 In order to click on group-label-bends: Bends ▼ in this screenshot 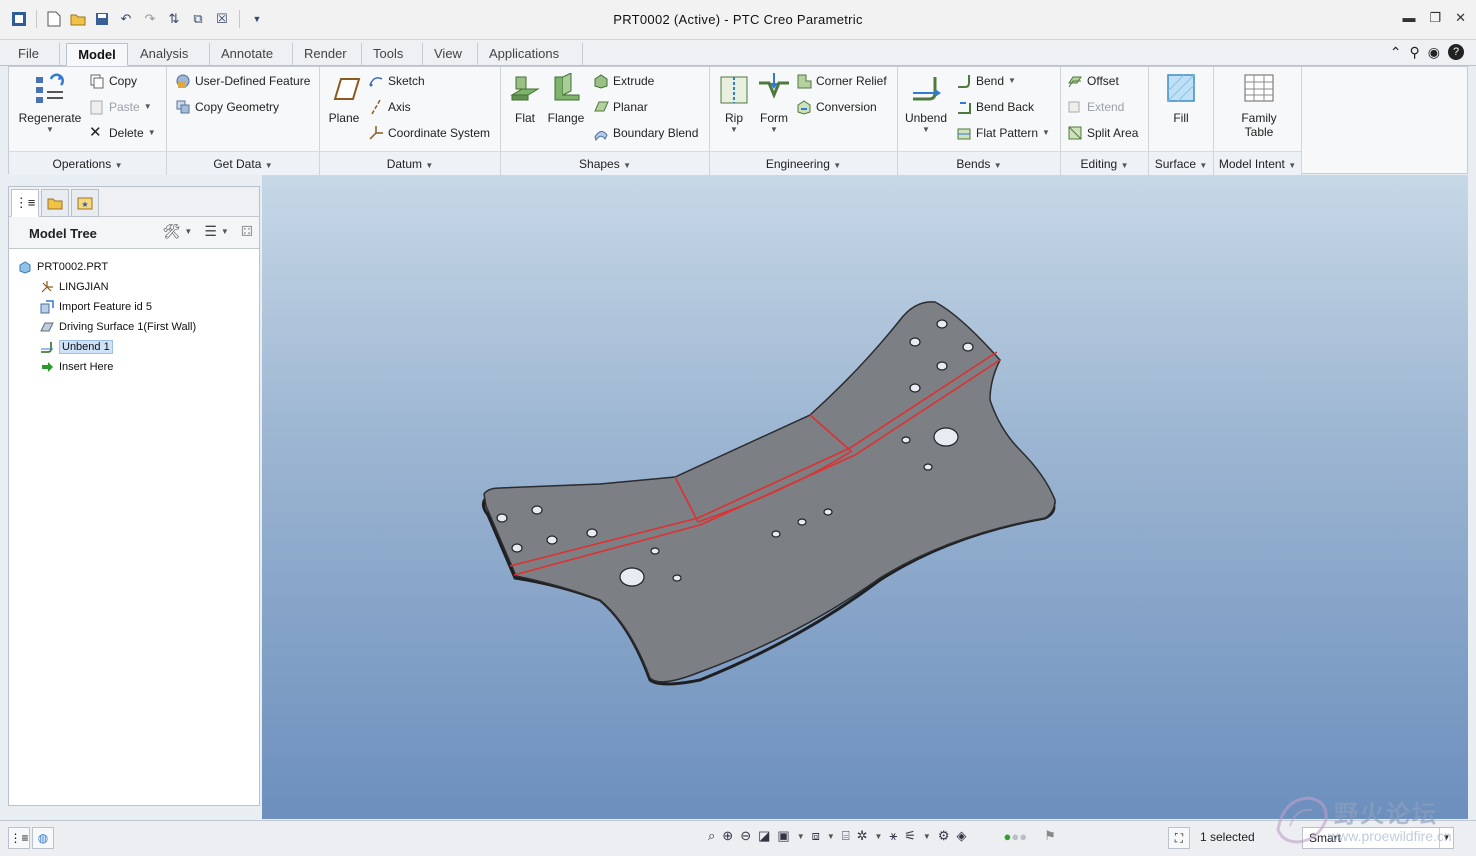, I will do `click(979, 163)`.